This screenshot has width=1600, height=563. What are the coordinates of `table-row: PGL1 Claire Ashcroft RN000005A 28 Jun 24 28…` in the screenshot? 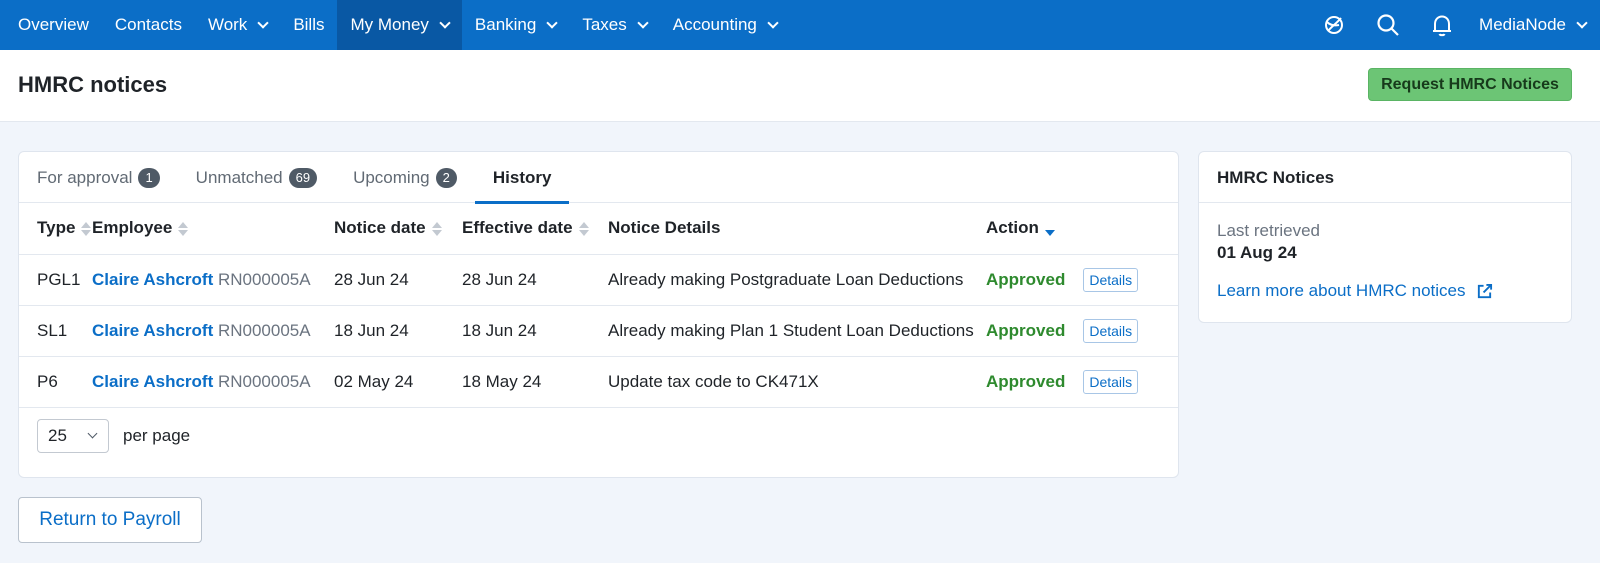 It's located at (598, 280).